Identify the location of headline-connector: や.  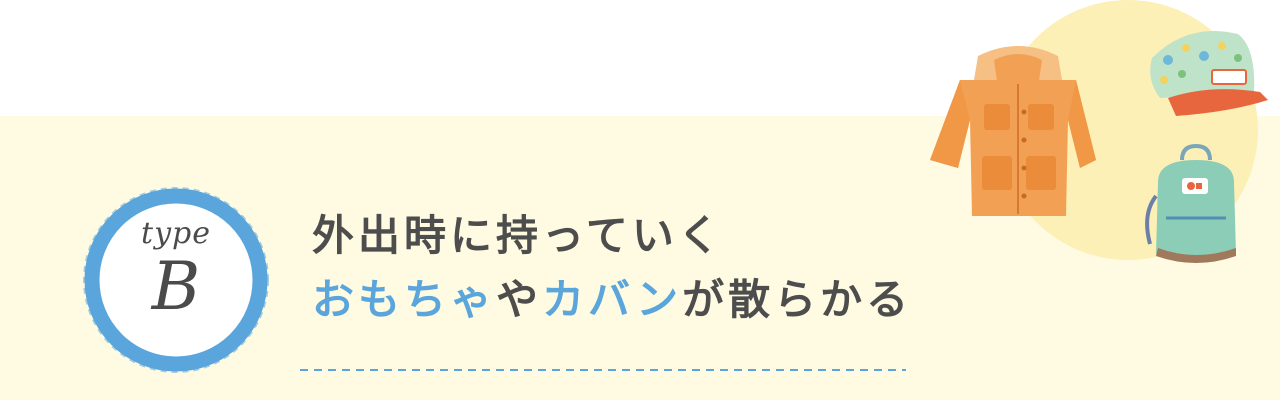
(519, 299).